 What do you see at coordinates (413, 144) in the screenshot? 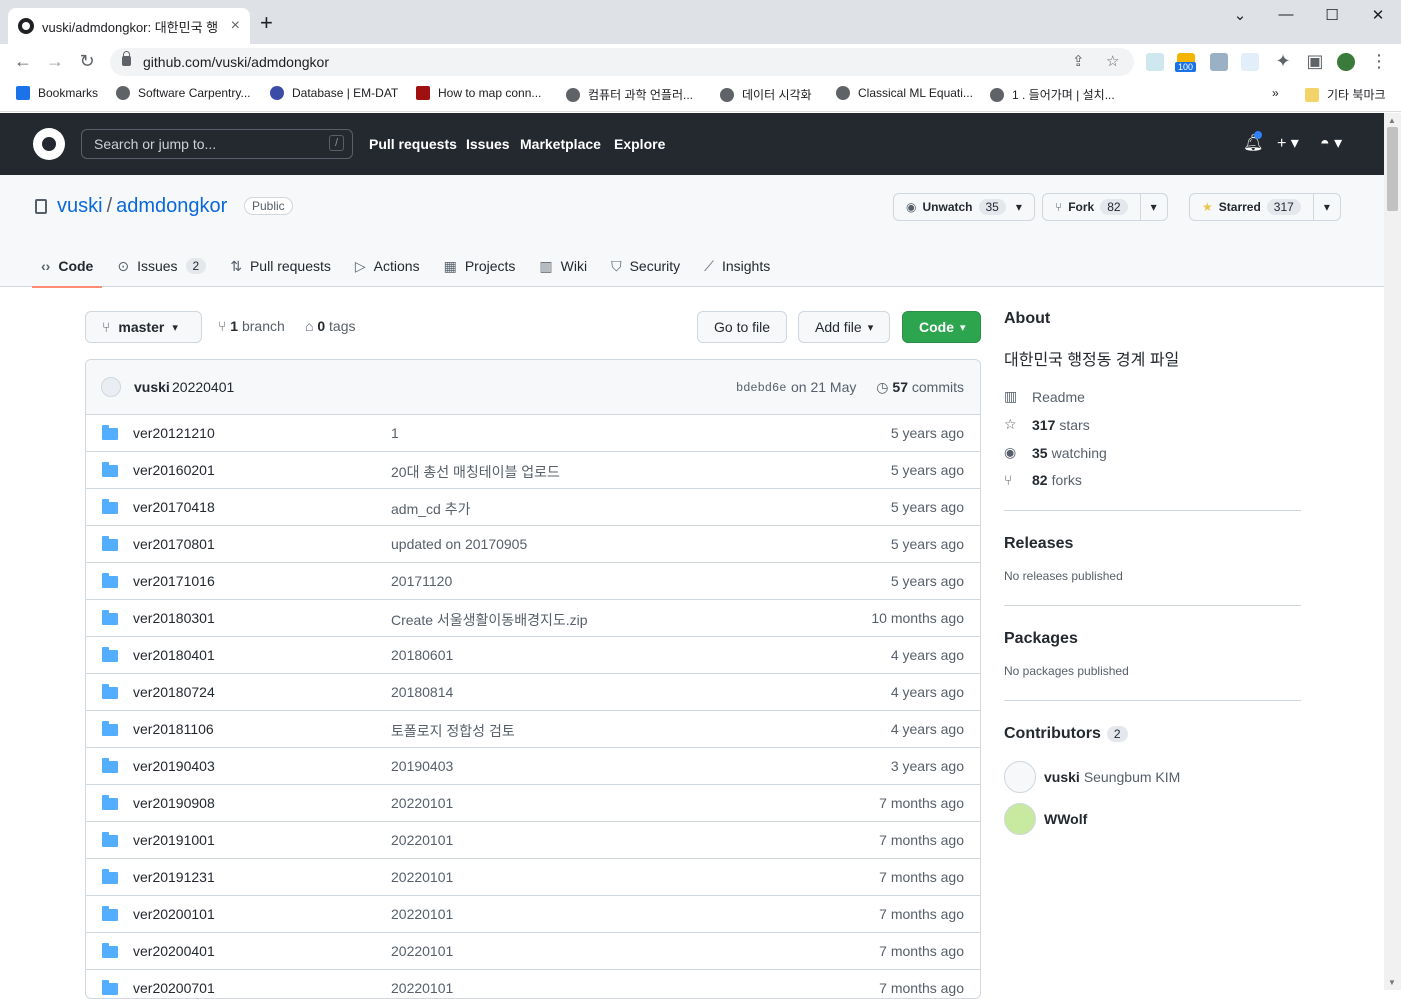
I see `nav-pull-requests: Pull requests` at bounding box center [413, 144].